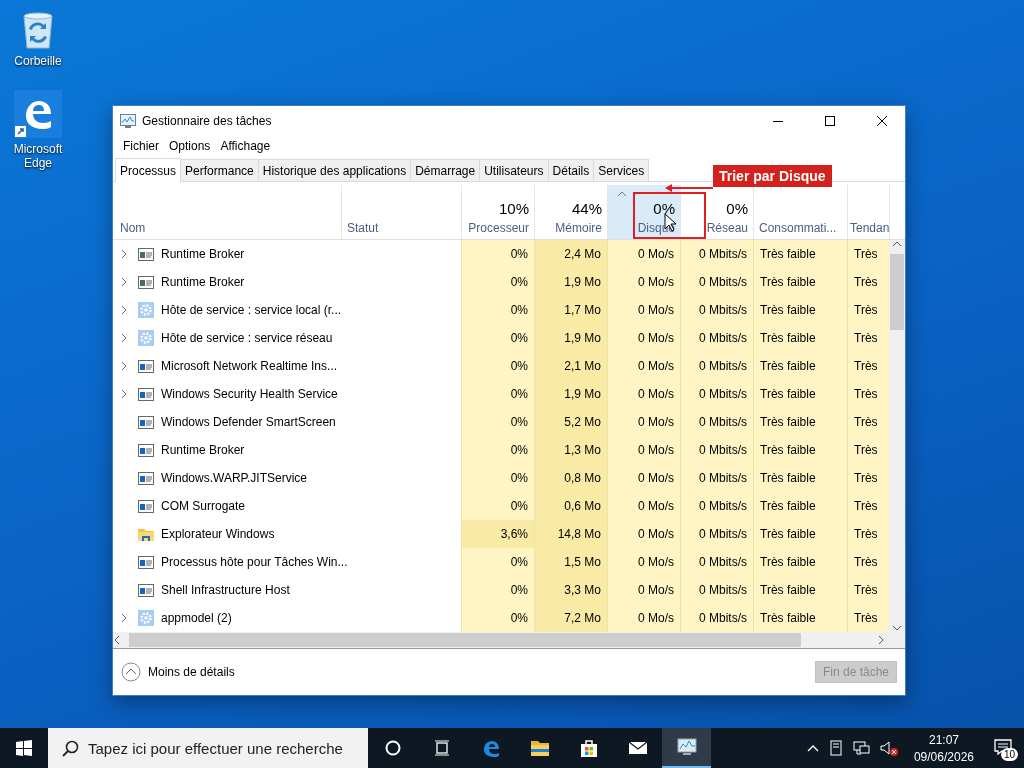 The height and width of the screenshot is (768, 1024). I want to click on tab: Historique des applications, so click(334, 170).